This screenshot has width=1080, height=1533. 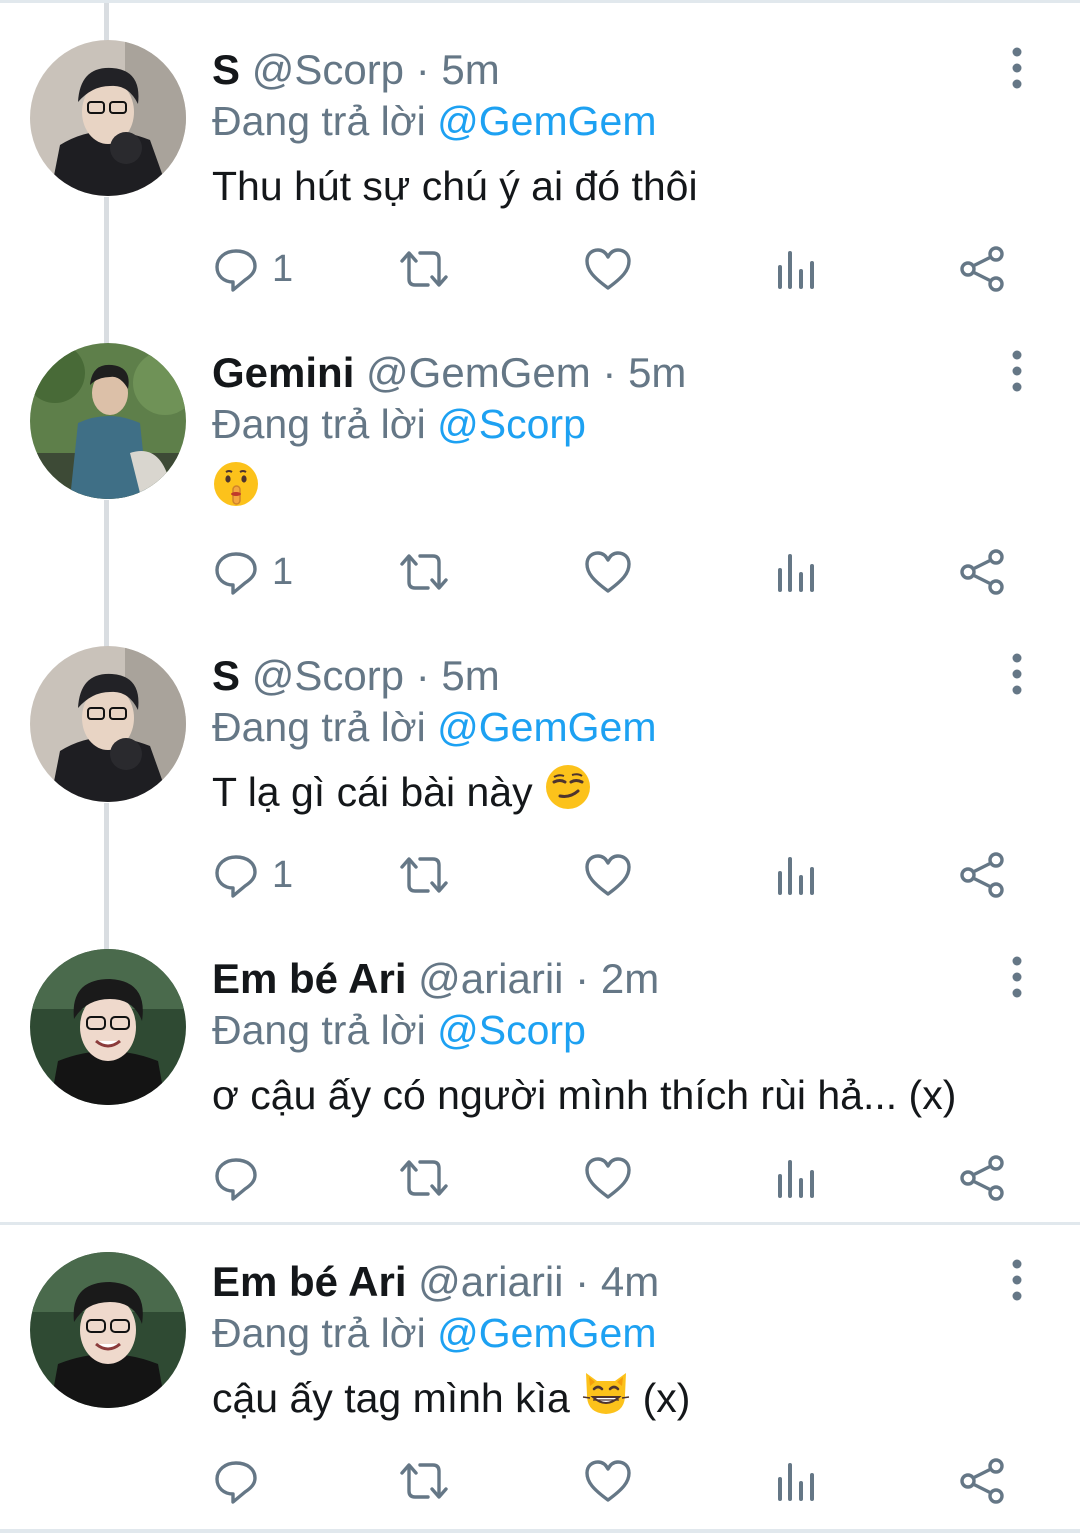 What do you see at coordinates (568, 795) in the screenshot?
I see `smirking-face-emoji` at bounding box center [568, 795].